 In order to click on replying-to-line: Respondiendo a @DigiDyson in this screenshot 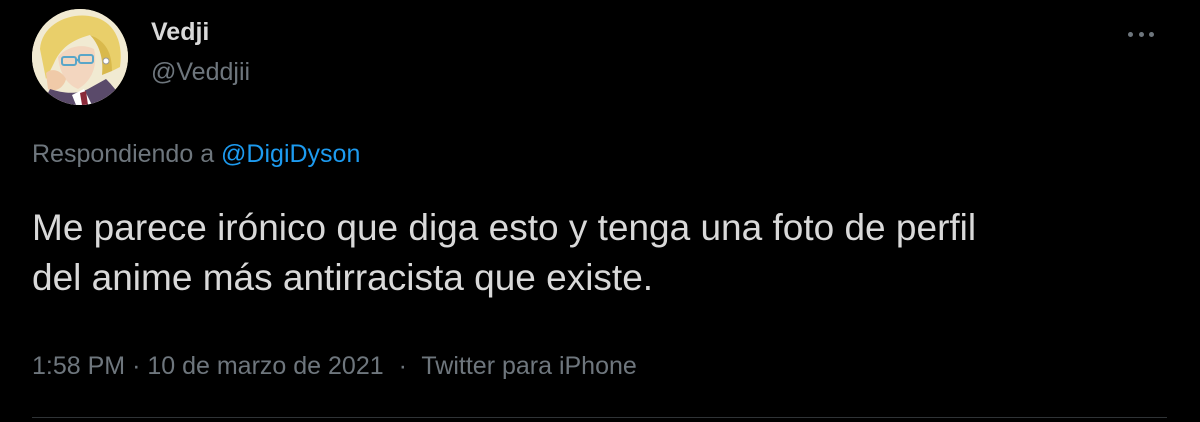, I will do `click(196, 154)`.